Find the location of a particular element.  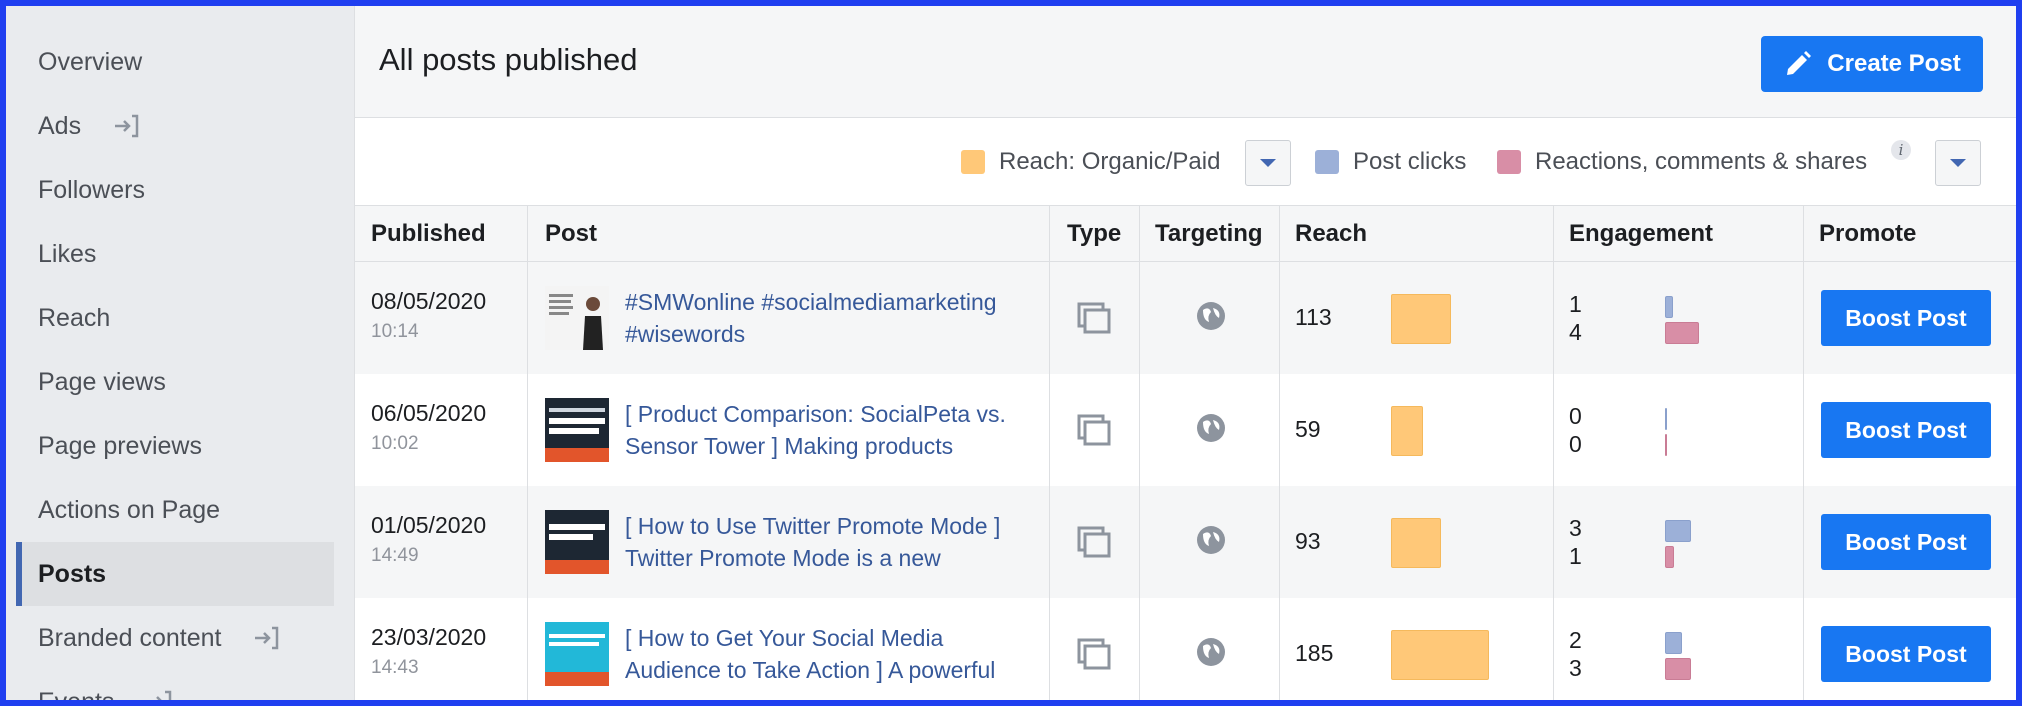

published-cell: 01/05/2020 14:49 is located at coordinates (429, 539).